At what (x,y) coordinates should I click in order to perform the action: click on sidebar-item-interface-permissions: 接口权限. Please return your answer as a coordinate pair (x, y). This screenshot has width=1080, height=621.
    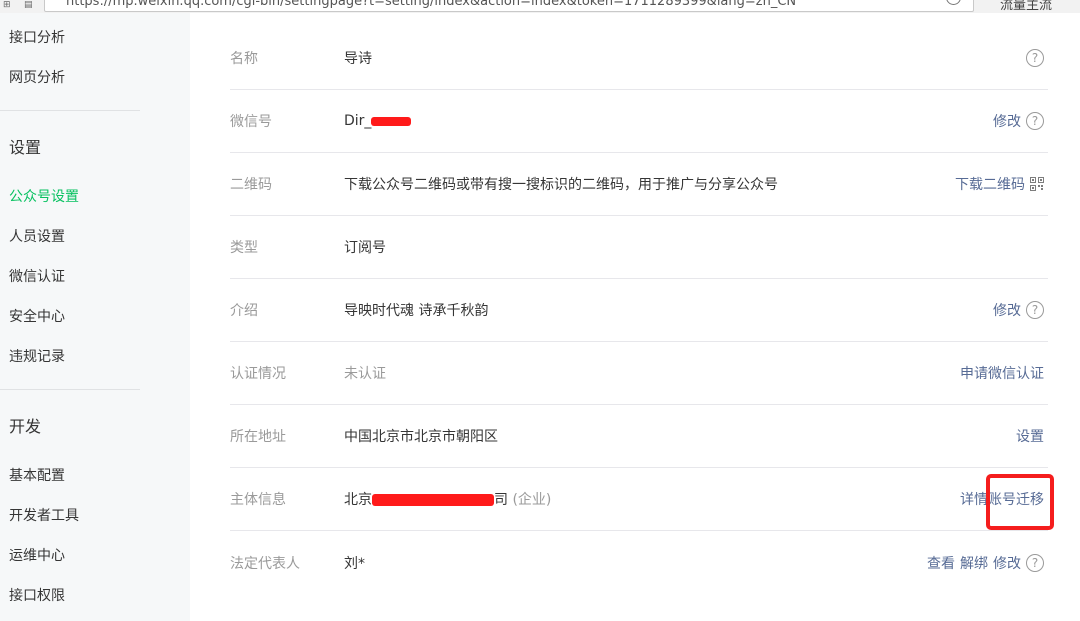
    Looking at the image, I should click on (37, 595).